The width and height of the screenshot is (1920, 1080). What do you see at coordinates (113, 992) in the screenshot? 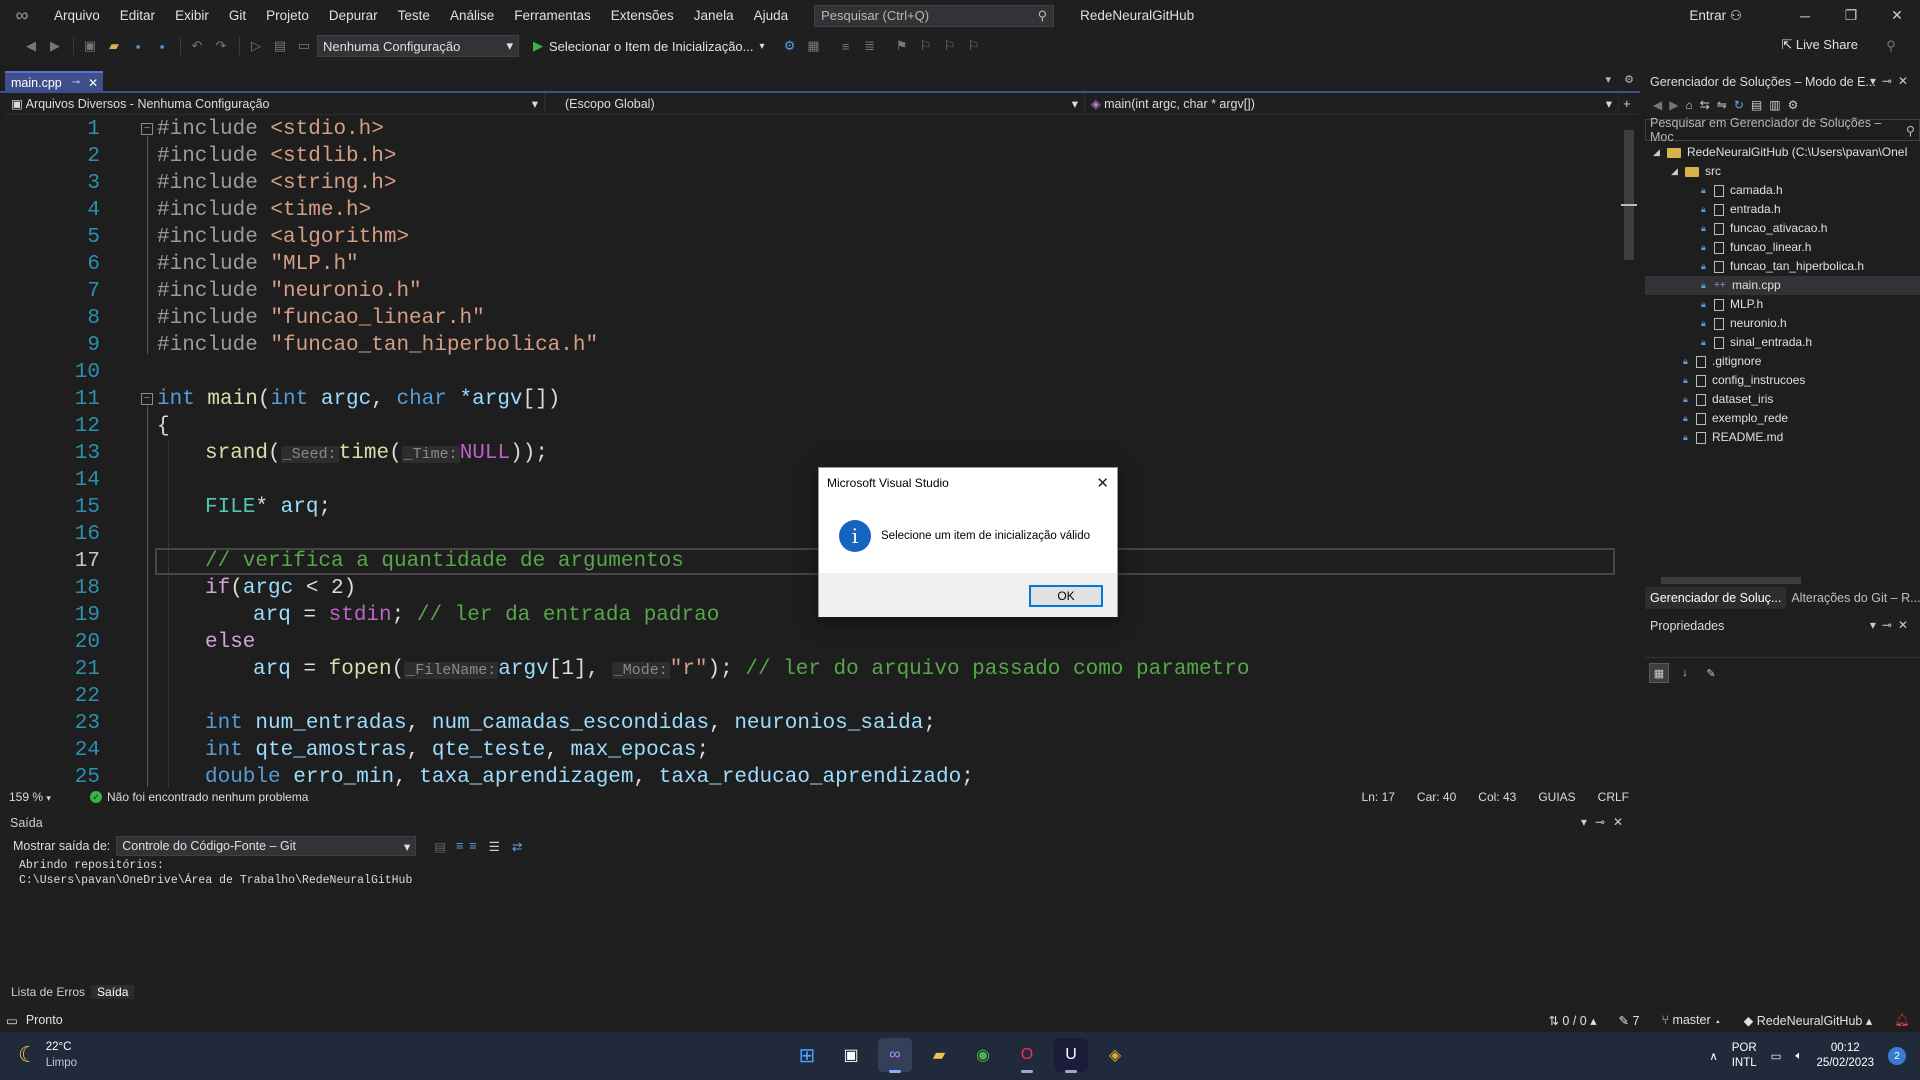
I see `tab-output: Saída` at bounding box center [113, 992].